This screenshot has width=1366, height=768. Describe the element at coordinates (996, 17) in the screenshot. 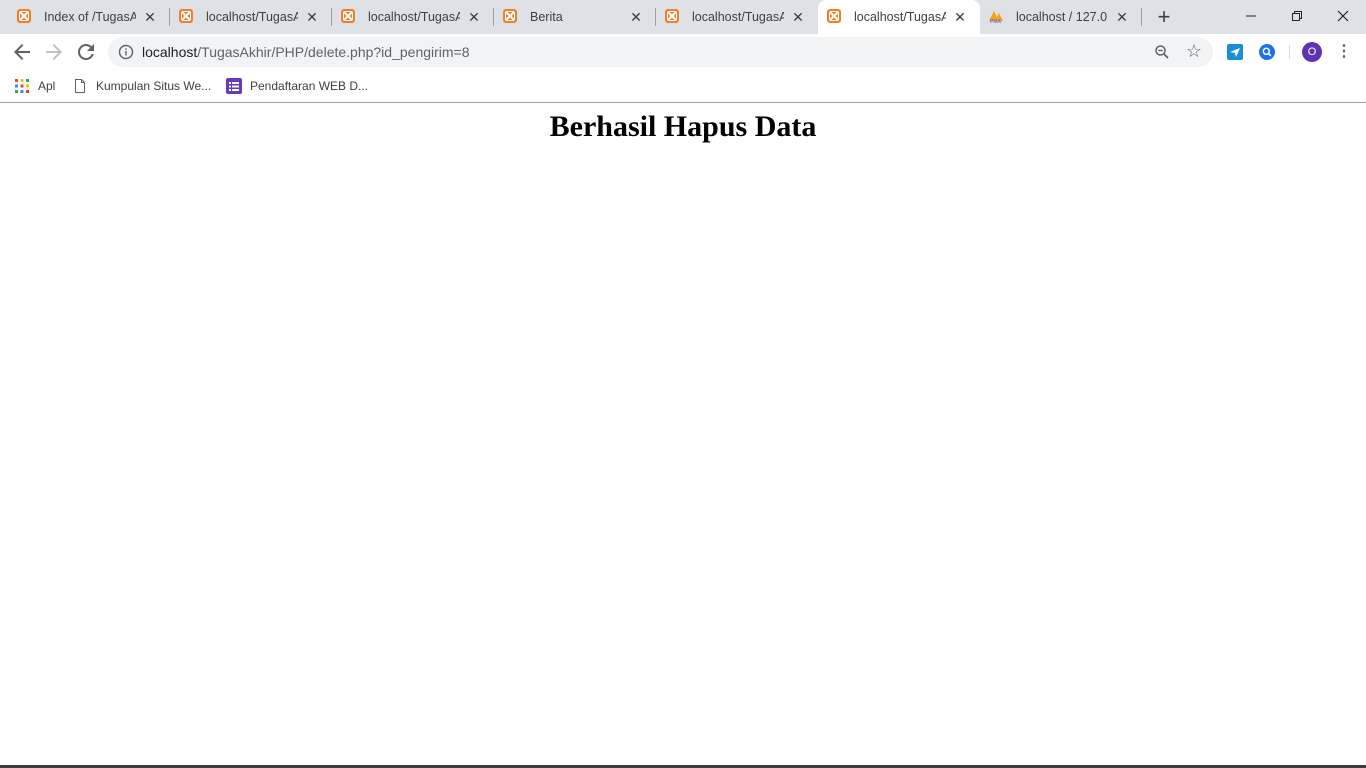

I see `phpmyadmin-icon: PMA` at that location.